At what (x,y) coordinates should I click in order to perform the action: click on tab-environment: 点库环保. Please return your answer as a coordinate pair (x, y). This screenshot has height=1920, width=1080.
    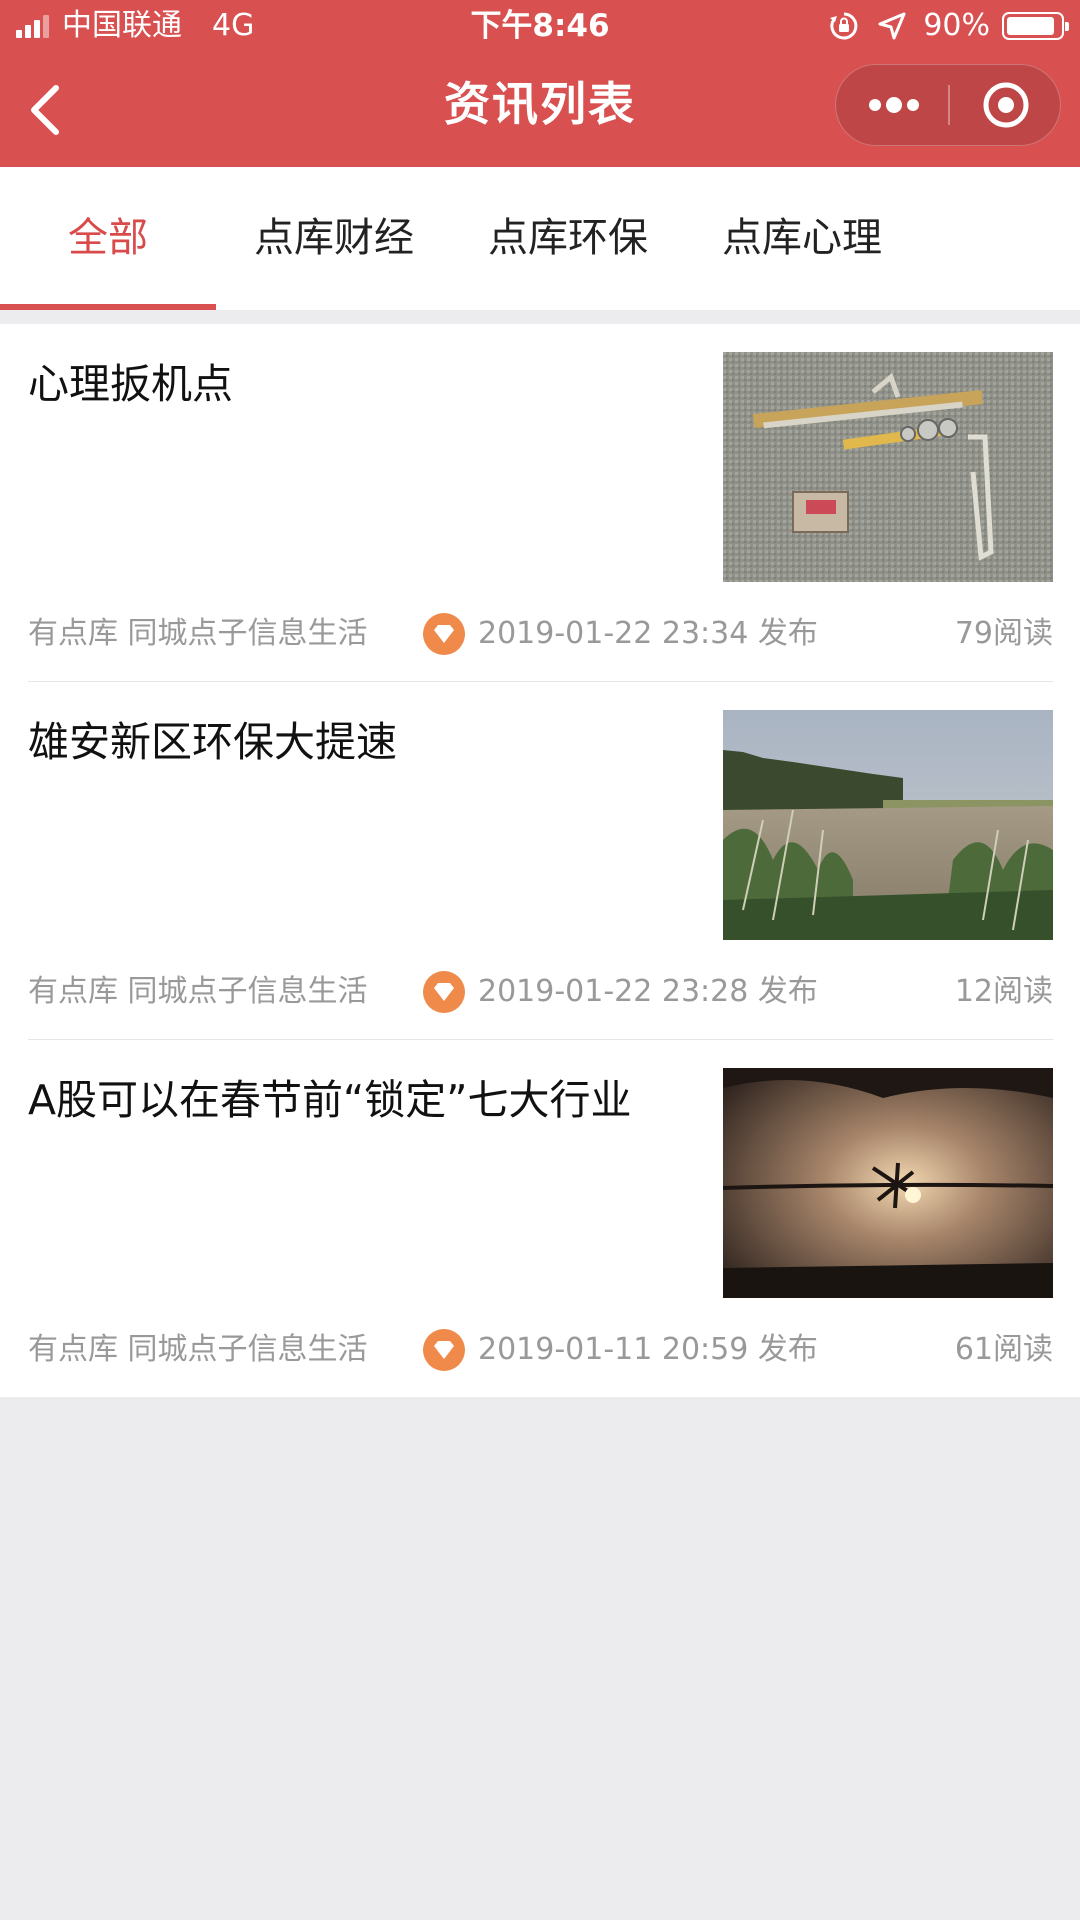
    Looking at the image, I should click on (568, 238).